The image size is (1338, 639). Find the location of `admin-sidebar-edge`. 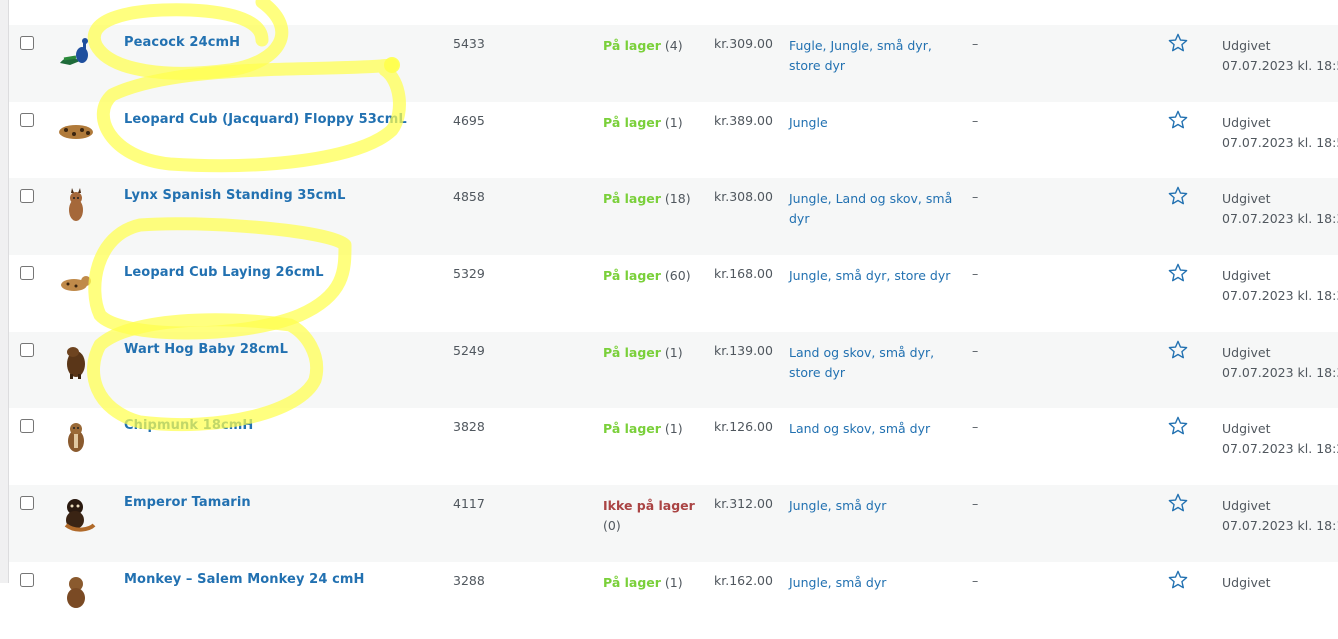

admin-sidebar-edge is located at coordinates (4, 291).